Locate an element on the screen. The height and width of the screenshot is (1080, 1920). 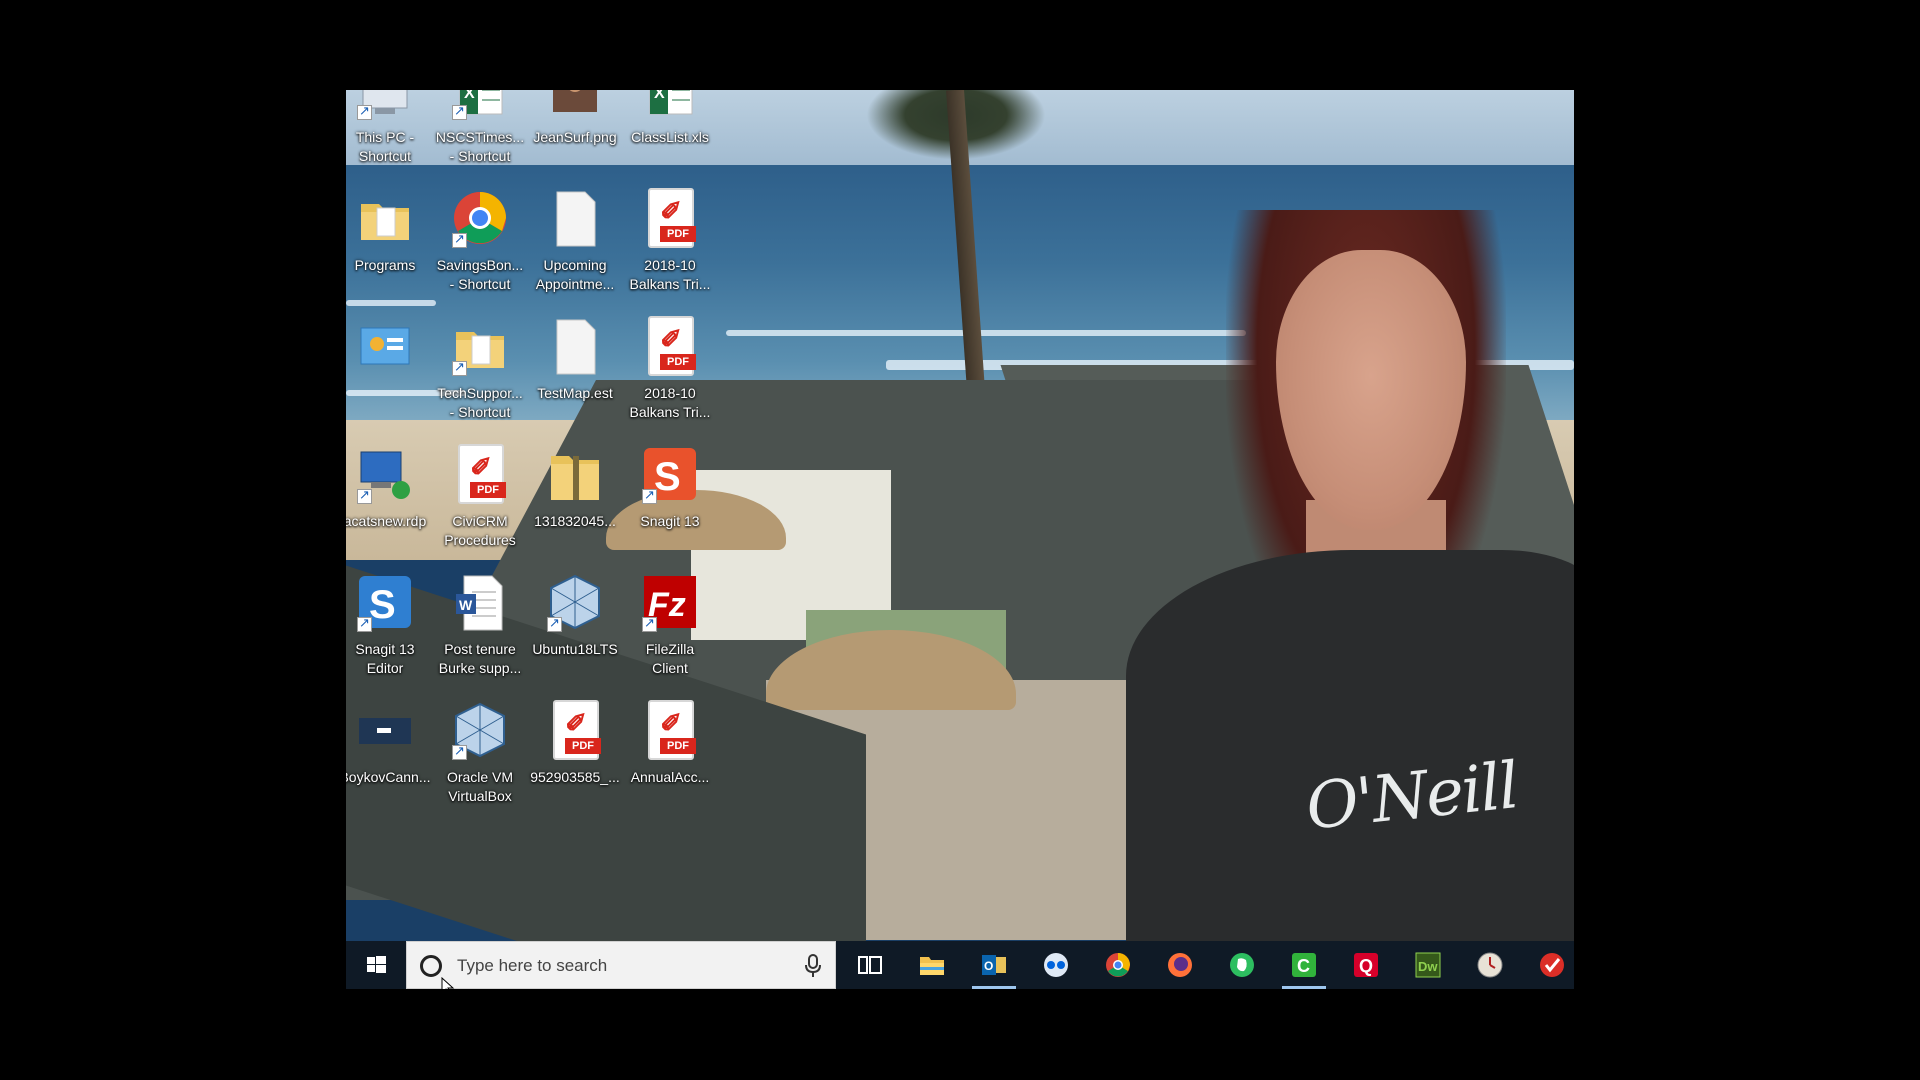
desktop-shortcut: S Snagit 13 Editor is located at coordinates (389, 619).